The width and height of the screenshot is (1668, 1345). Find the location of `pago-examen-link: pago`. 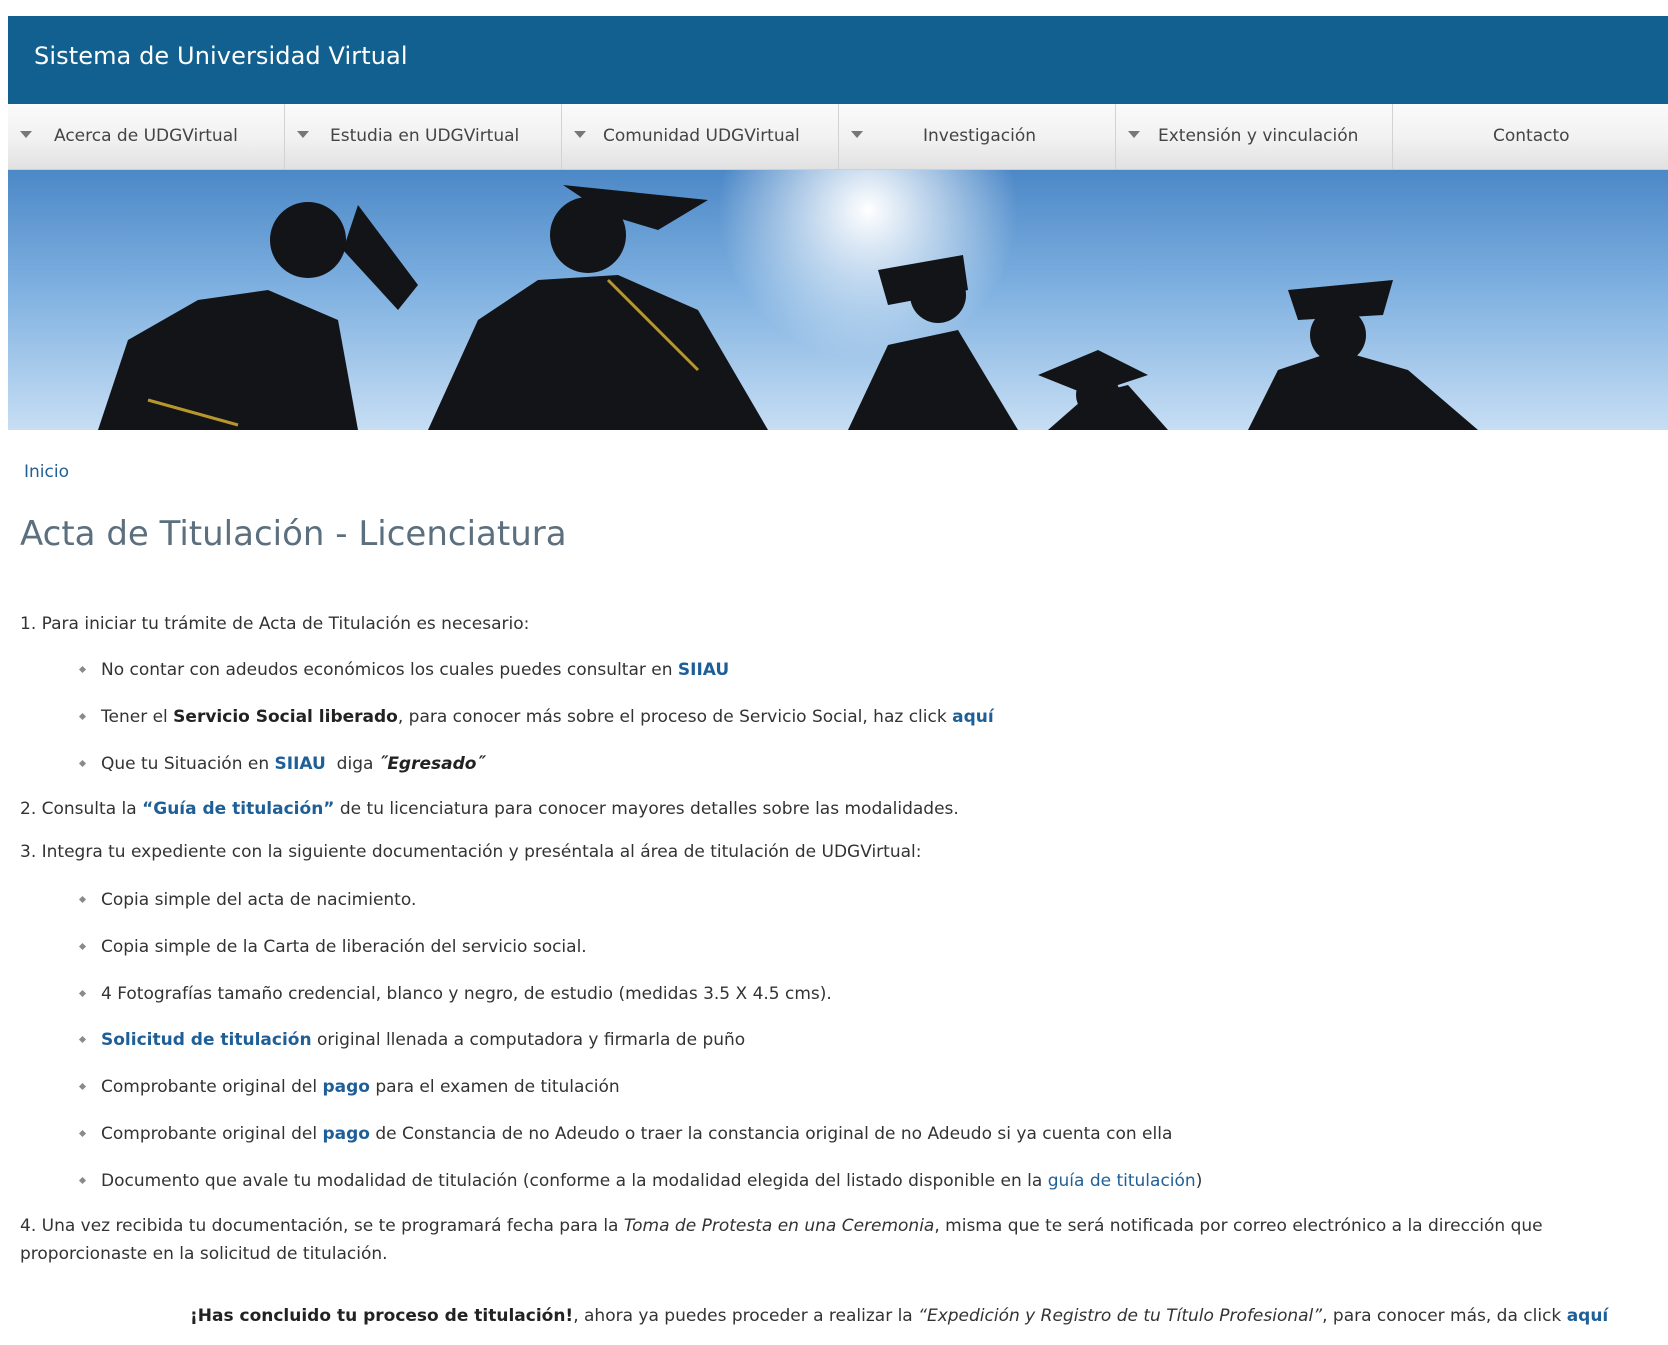

pago-examen-link: pago is located at coordinates (346, 1087).